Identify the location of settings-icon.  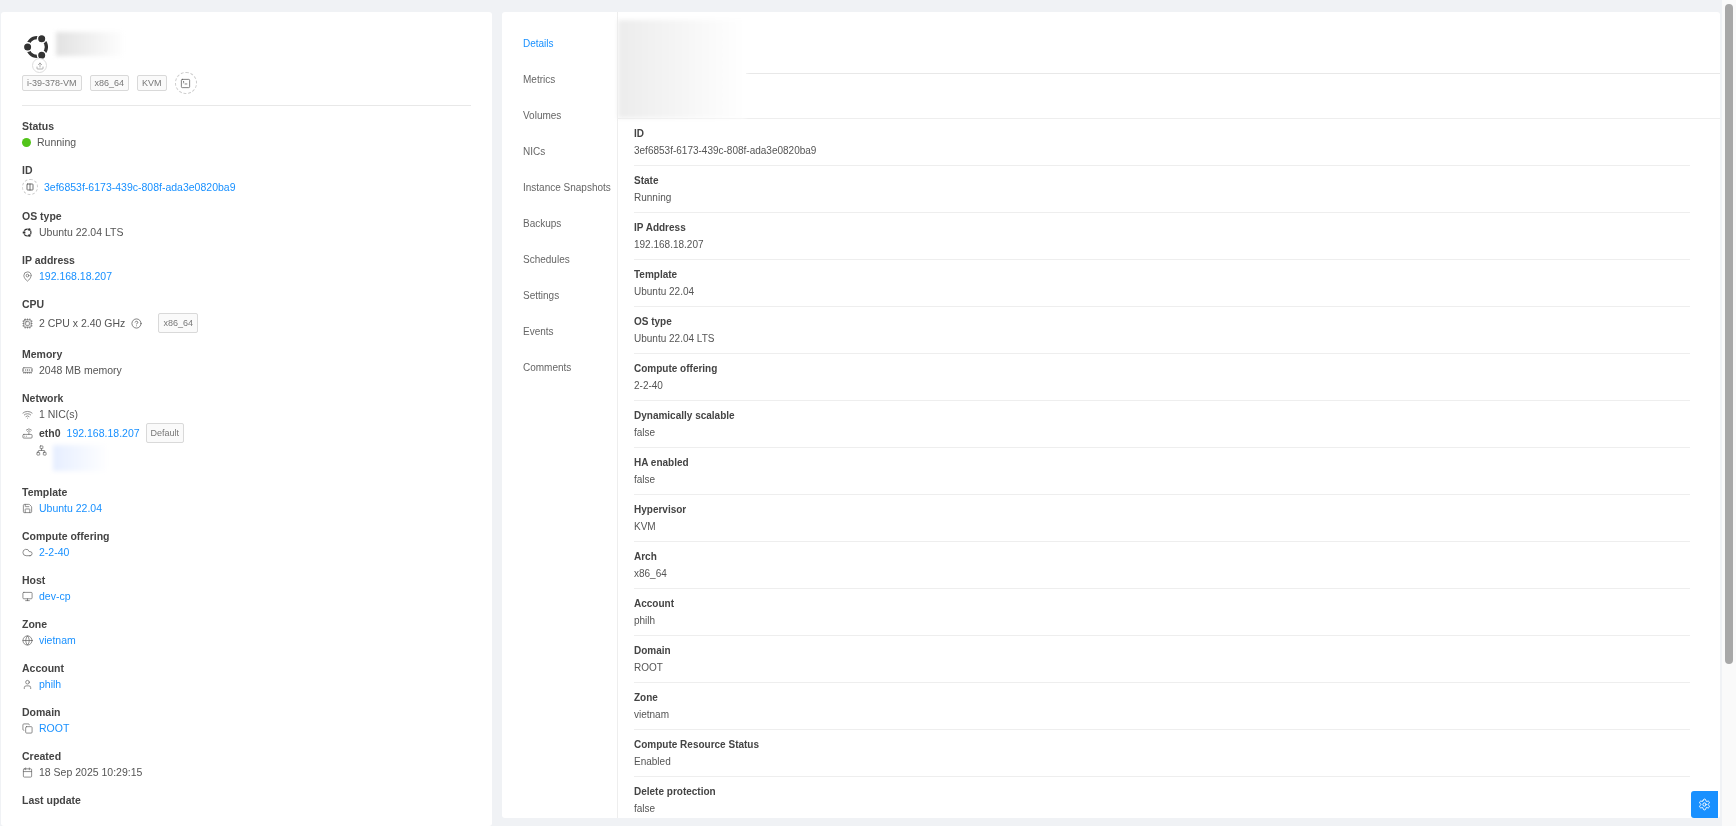
(1704, 804).